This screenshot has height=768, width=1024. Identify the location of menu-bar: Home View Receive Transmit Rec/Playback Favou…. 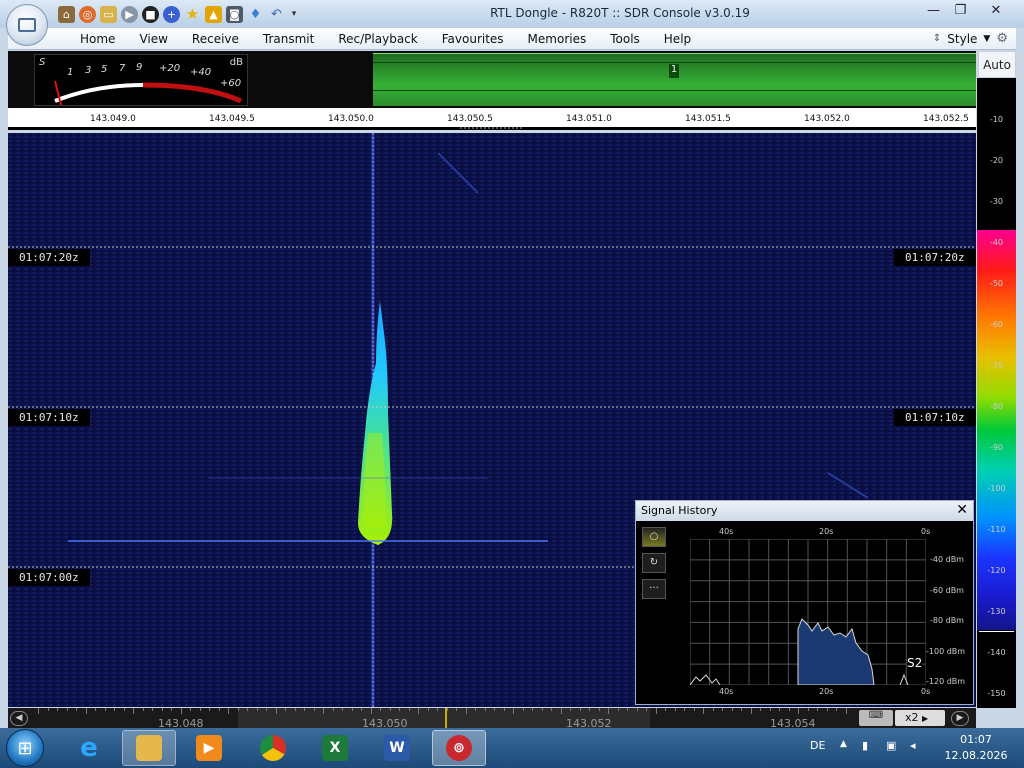
(512, 39).